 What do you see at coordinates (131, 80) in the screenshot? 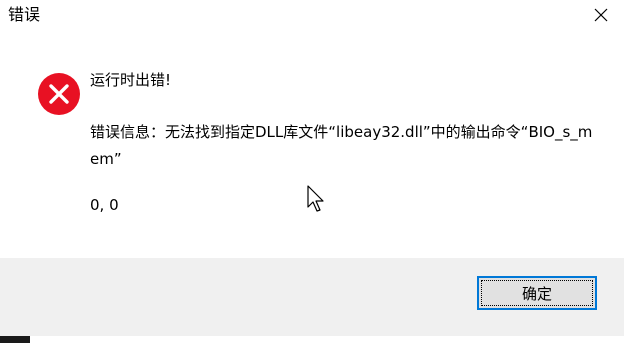
I see `error-heading: 运行时出错!` at bounding box center [131, 80].